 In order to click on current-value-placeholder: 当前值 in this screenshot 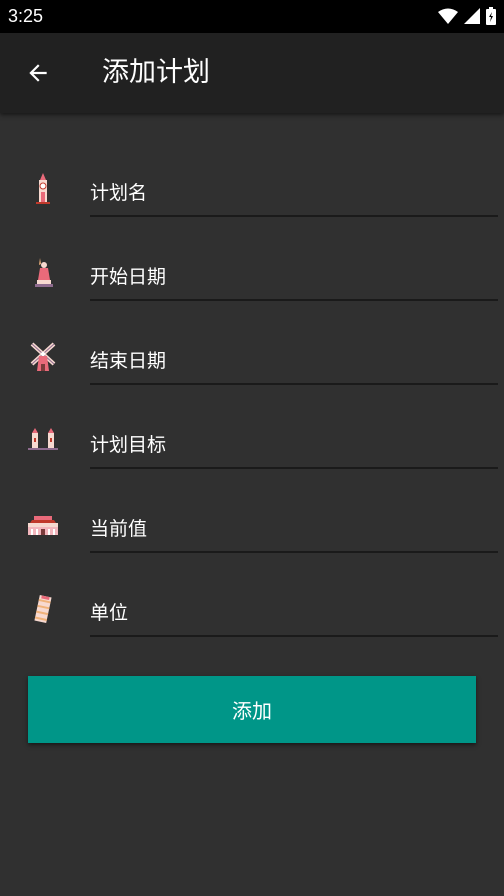, I will do `click(119, 529)`.